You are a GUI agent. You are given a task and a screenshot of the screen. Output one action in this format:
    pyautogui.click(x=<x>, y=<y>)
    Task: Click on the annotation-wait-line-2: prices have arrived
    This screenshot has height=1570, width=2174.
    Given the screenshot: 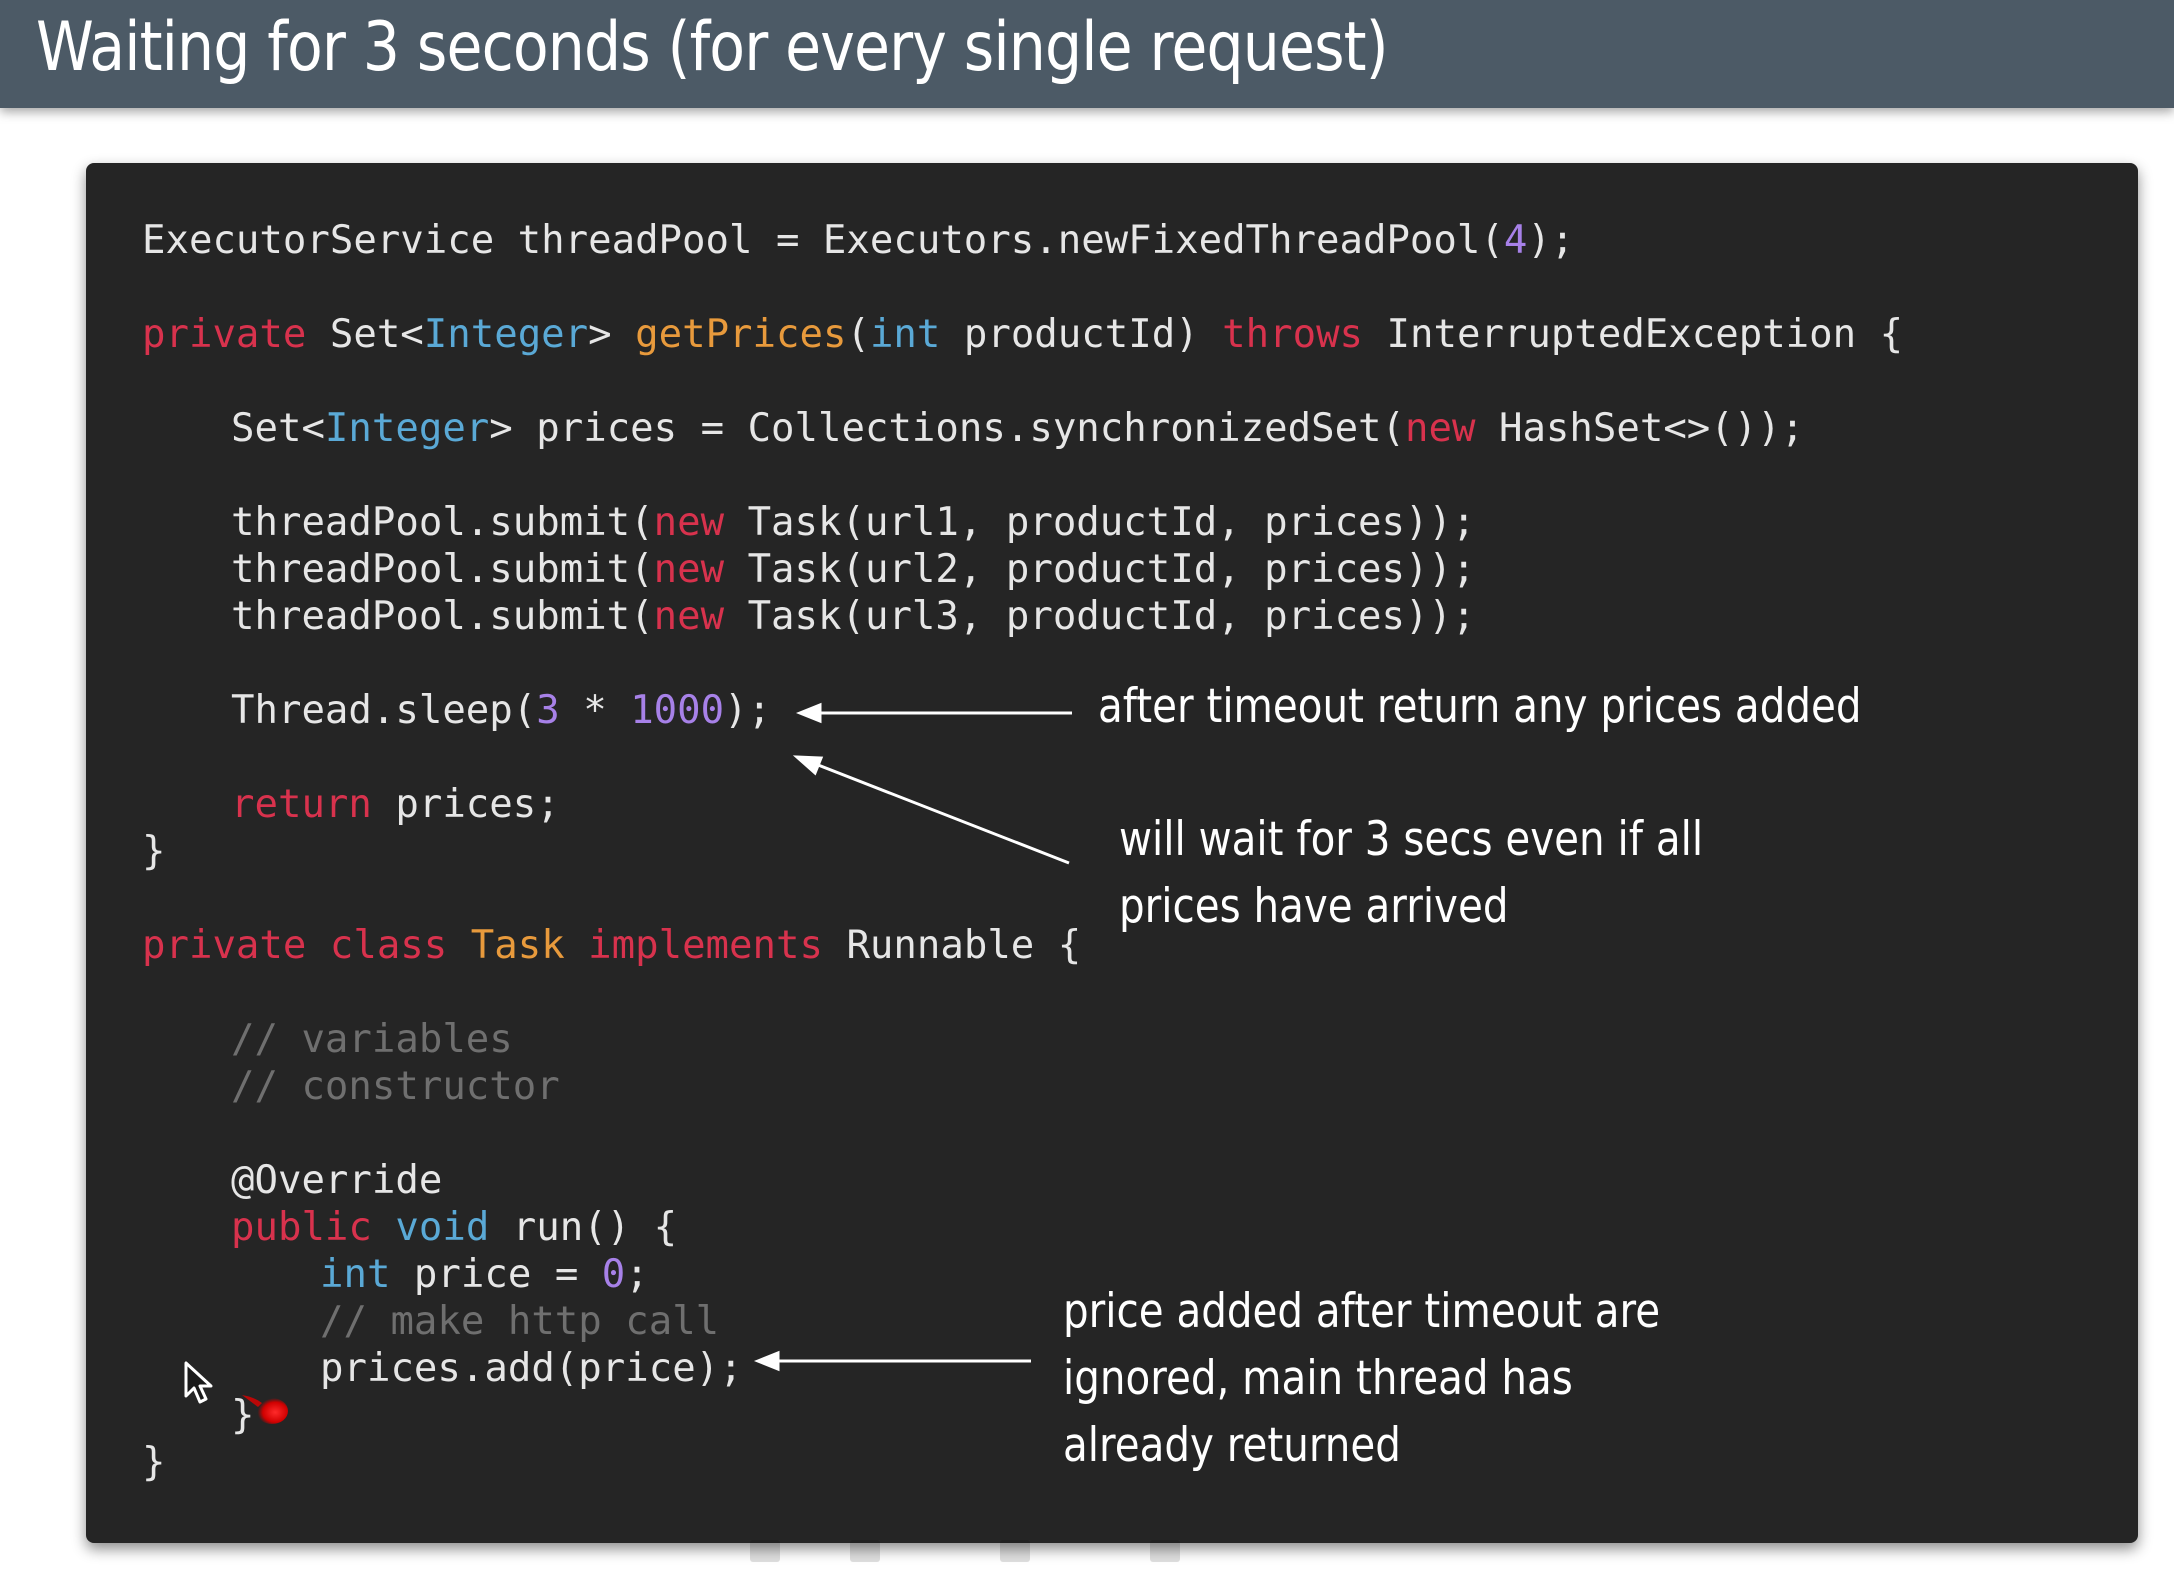 What is the action you would take?
    pyautogui.click(x=1314, y=906)
    